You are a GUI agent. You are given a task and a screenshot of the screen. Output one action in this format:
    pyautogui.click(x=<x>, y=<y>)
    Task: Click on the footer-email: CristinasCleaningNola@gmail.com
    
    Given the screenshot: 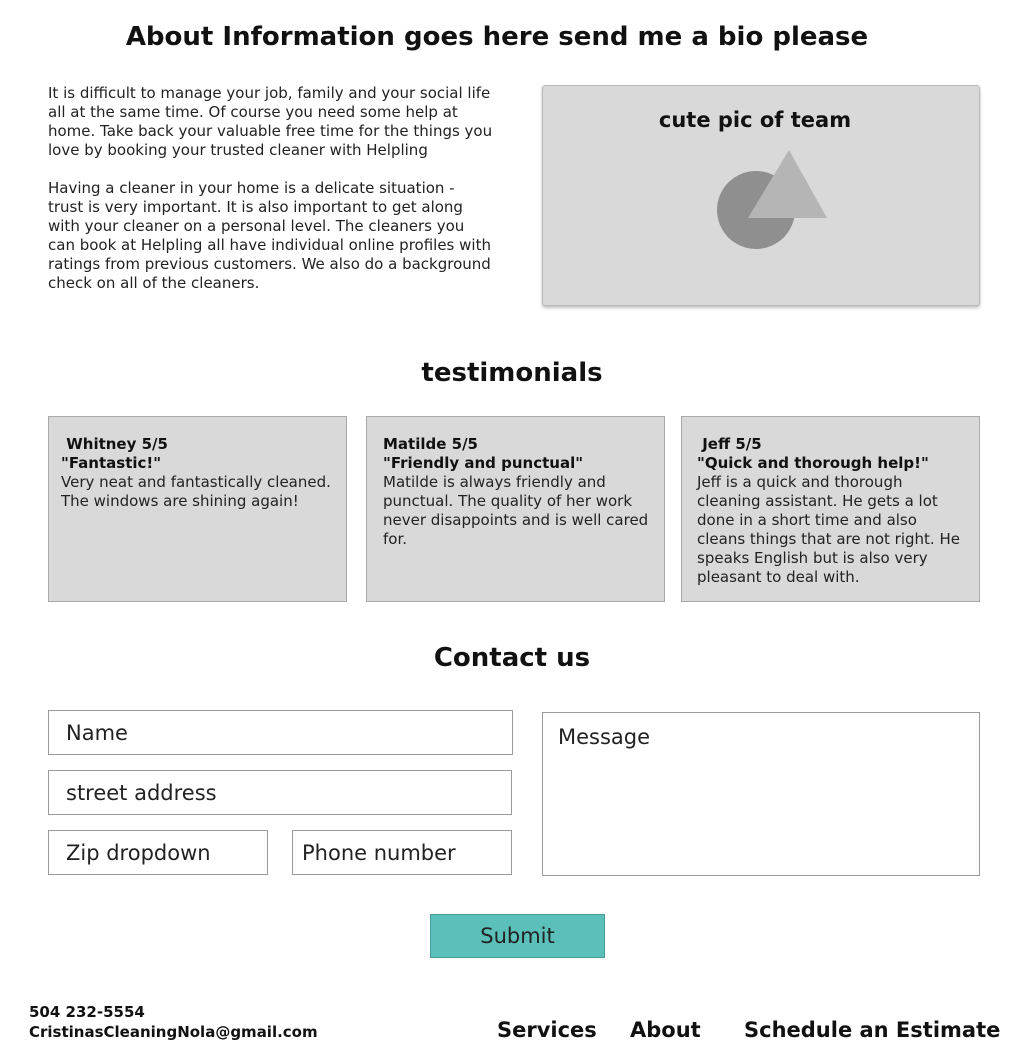 What is the action you would take?
    pyautogui.click(x=173, y=1032)
    